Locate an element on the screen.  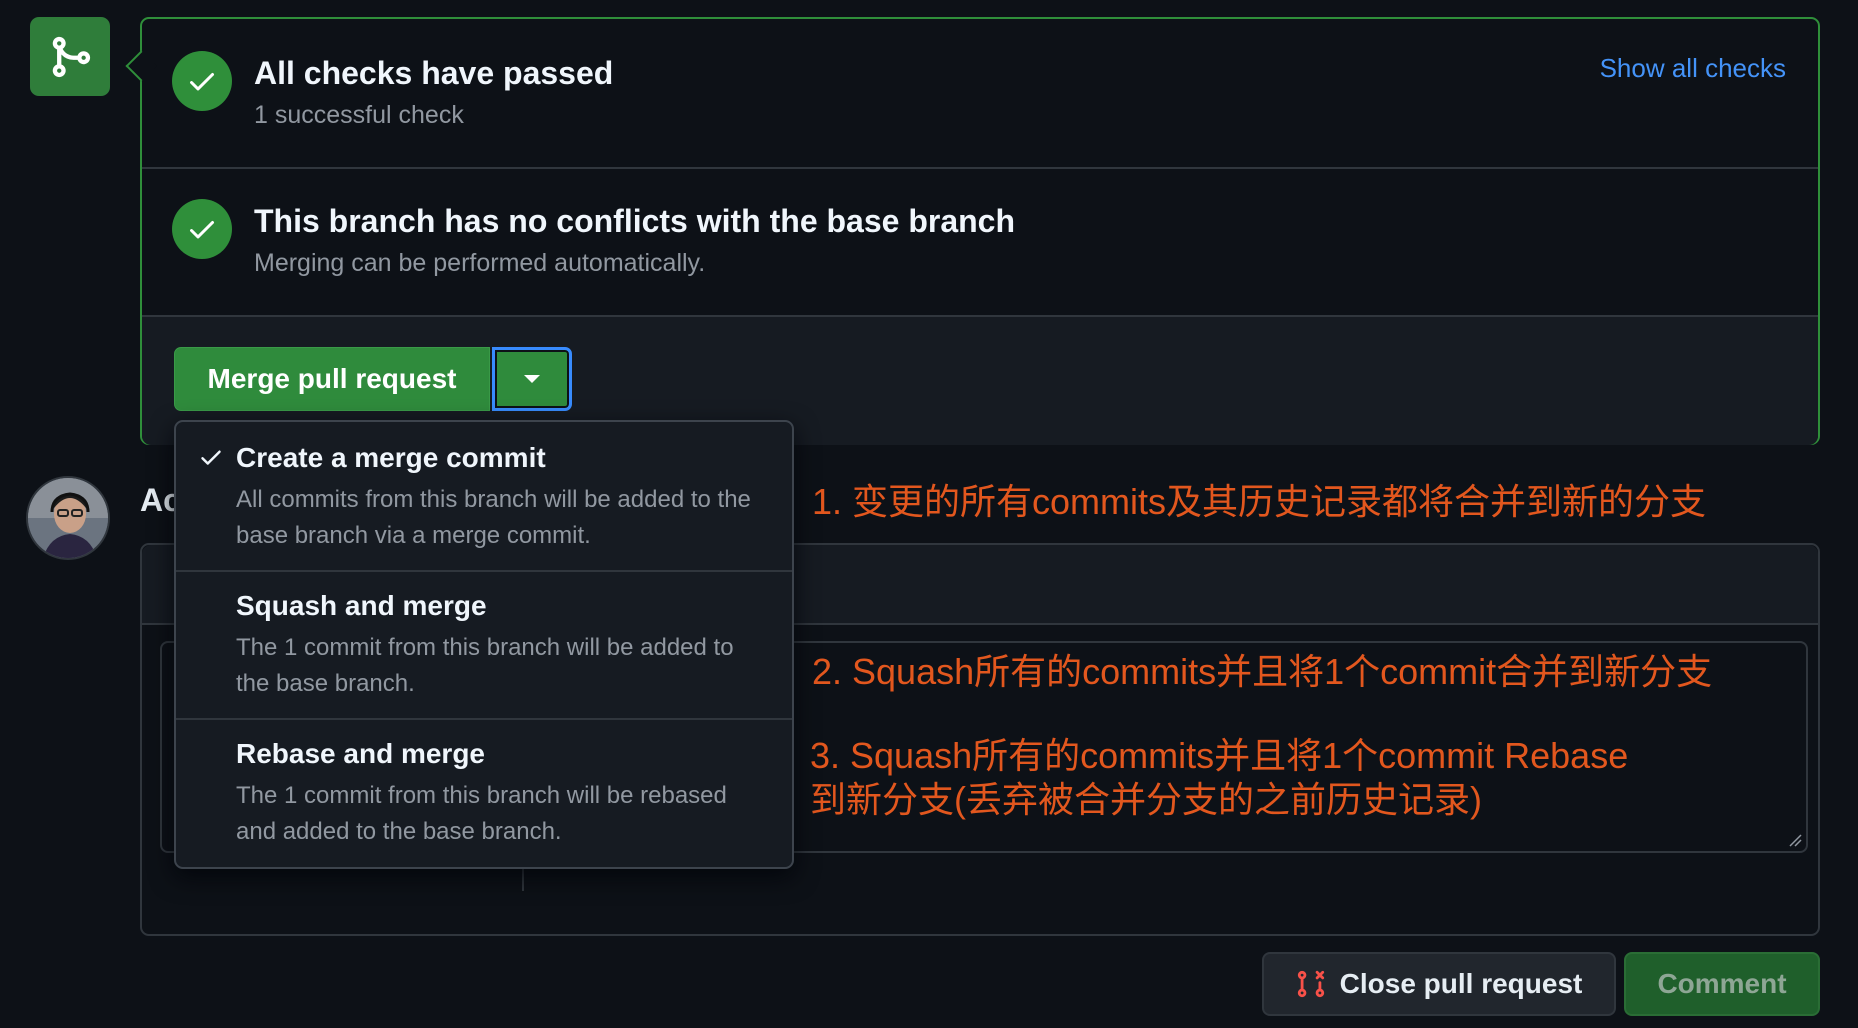
avatar-image is located at coordinates (68, 518).